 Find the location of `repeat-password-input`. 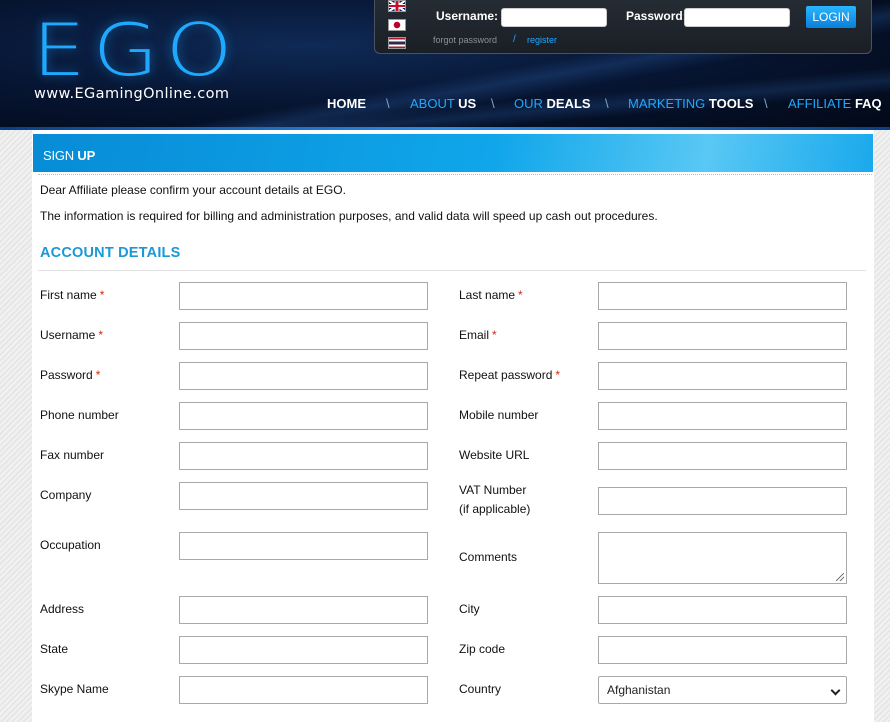

repeat-password-input is located at coordinates (722, 376).